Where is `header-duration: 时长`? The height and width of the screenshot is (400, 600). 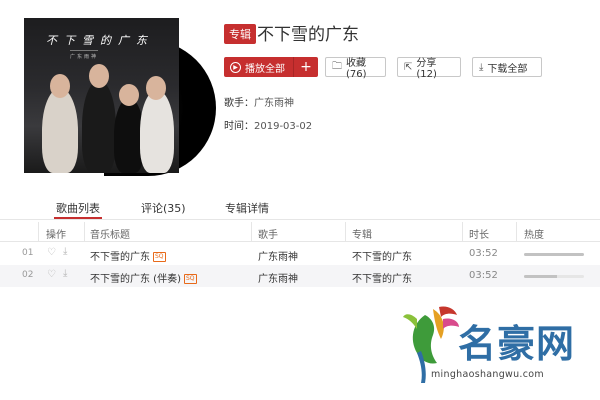
header-duration: 时长 is located at coordinates (479, 235).